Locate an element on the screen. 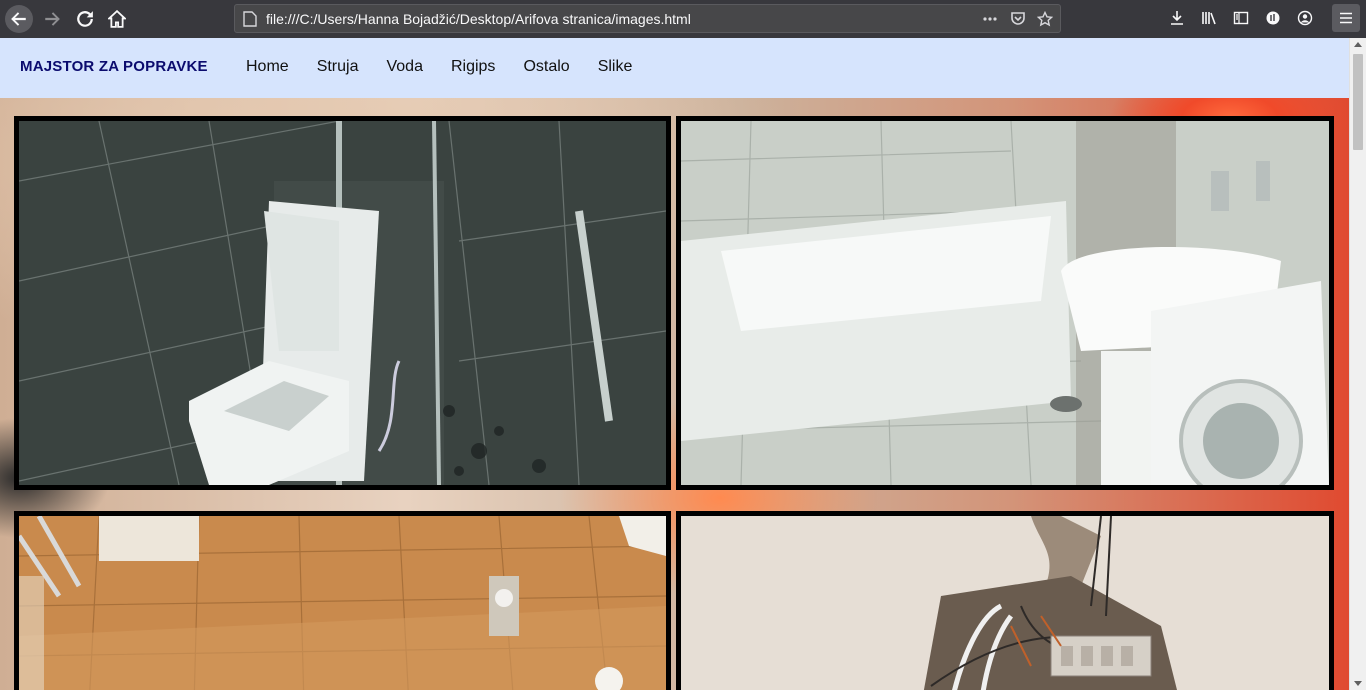 Image resolution: width=1366 pixels, height=690 pixels. nav-link-rigips: Rigips is located at coordinates (473, 67).